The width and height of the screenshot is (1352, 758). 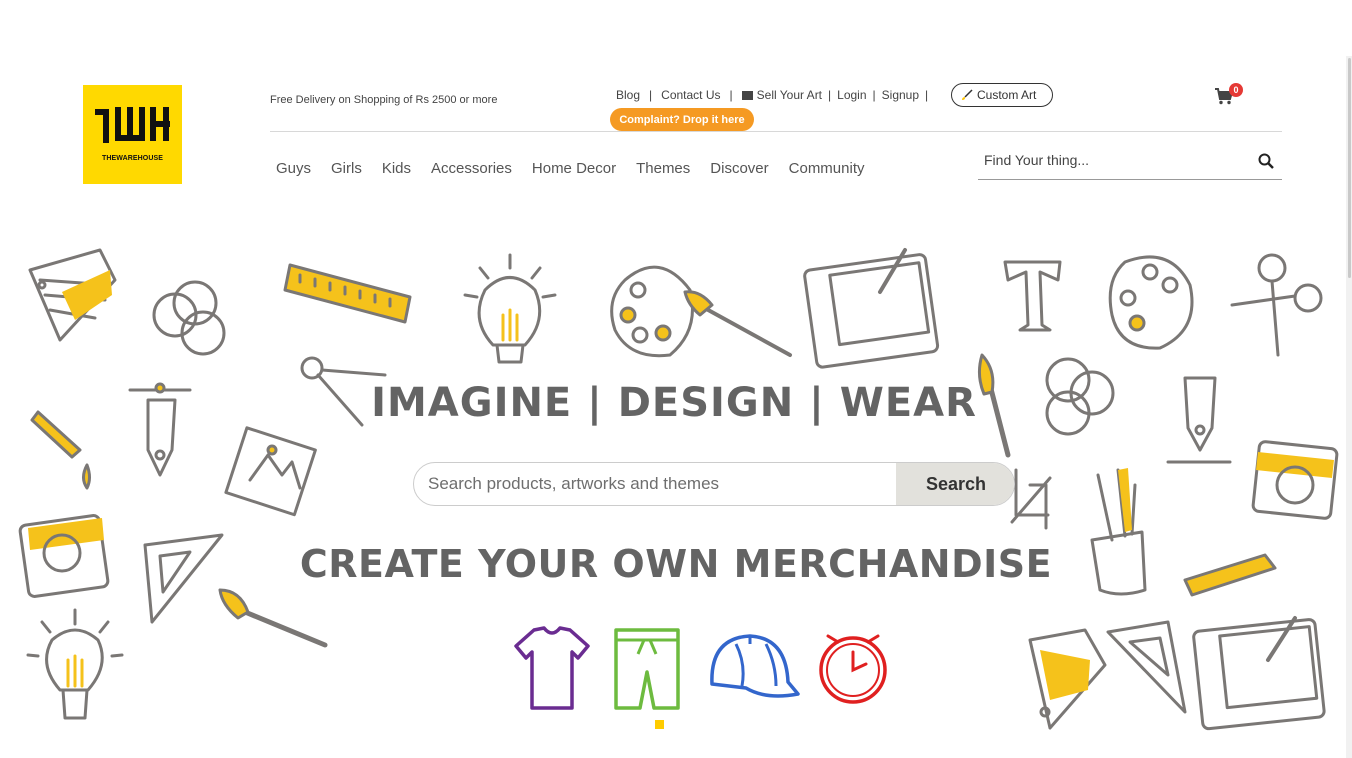 What do you see at coordinates (955, 484) in the screenshot?
I see `hero-search-button: Search` at bounding box center [955, 484].